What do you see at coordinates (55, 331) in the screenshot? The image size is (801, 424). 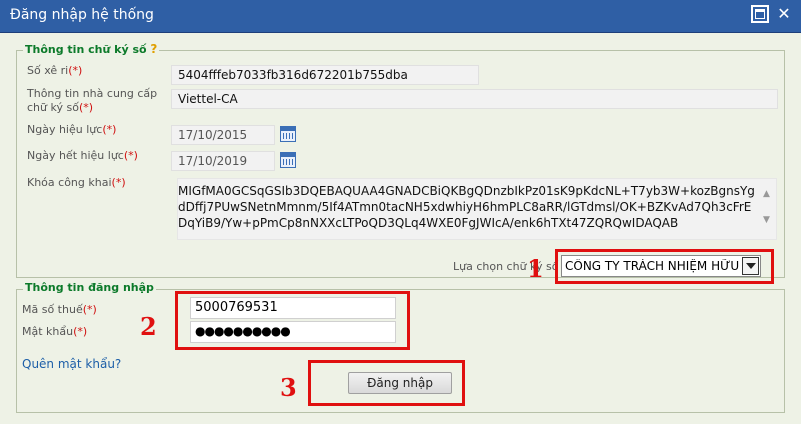 I see `password-label: Mật khẩu(*)` at bounding box center [55, 331].